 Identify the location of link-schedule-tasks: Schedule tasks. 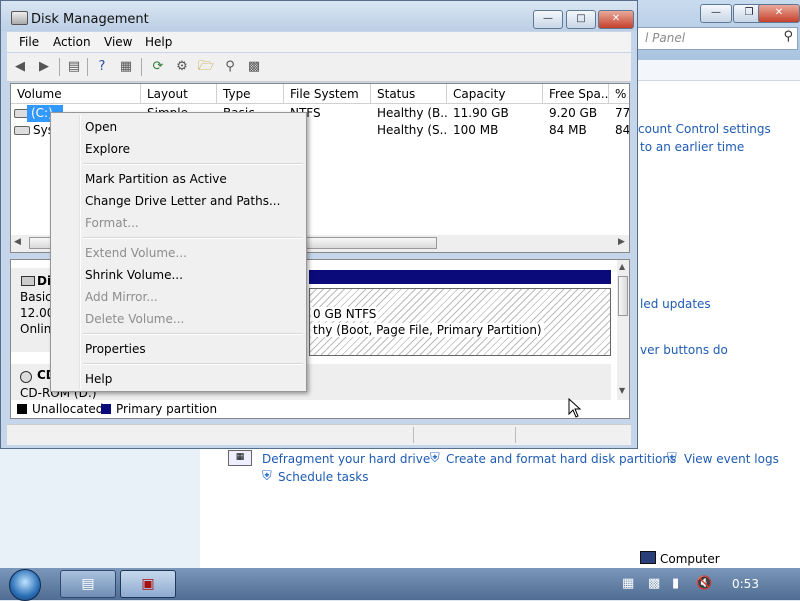
(323, 477).